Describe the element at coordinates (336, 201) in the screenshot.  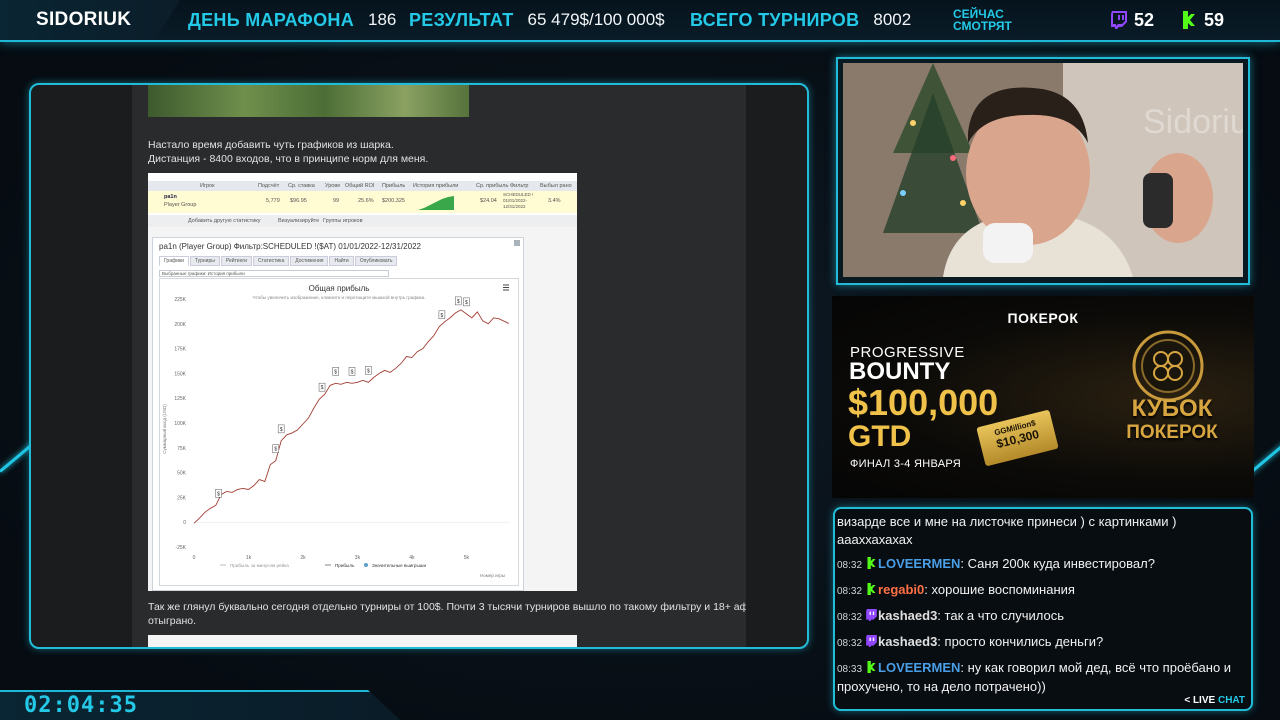
I see `cell-level: 99` at that location.